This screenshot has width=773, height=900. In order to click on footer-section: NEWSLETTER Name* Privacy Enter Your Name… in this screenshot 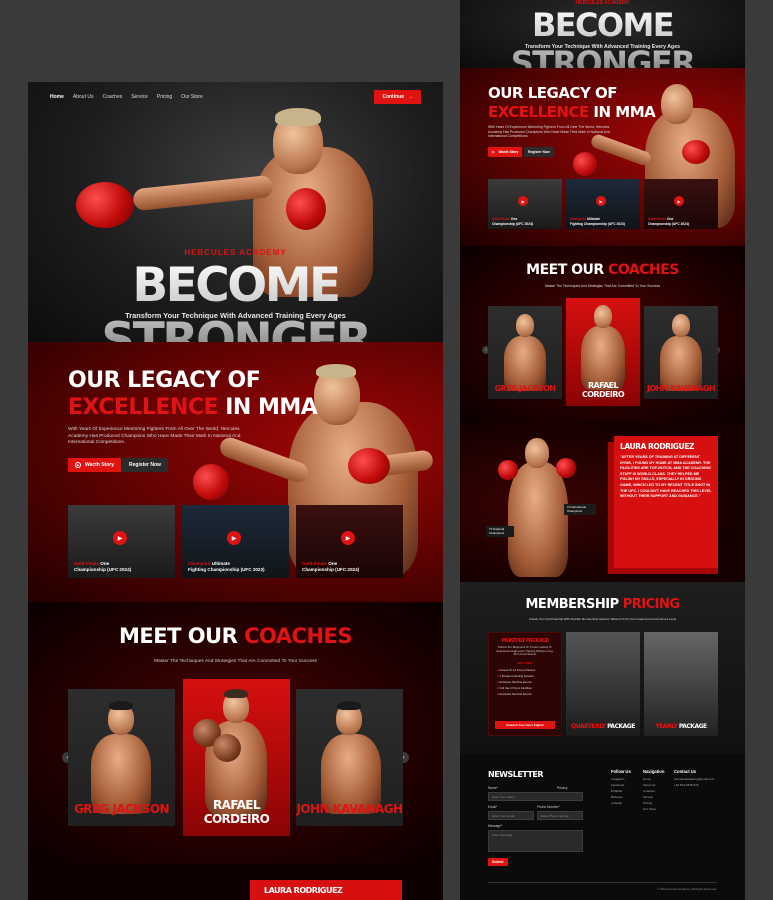, I will do `click(602, 827)`.